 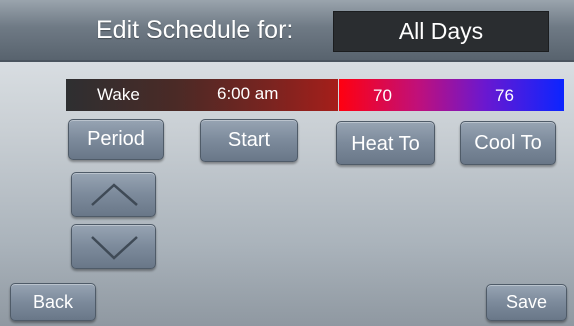 I want to click on cool-setpoint: 76, so click(x=504, y=95).